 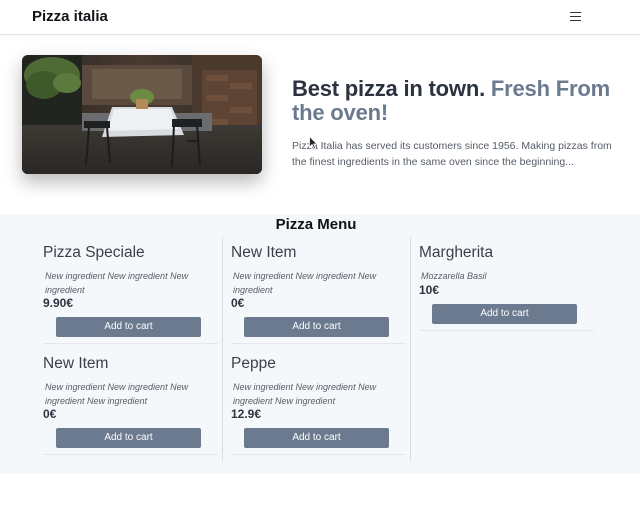 What do you see at coordinates (58, 303) in the screenshot?
I see `menu-item-price: 9.90€` at bounding box center [58, 303].